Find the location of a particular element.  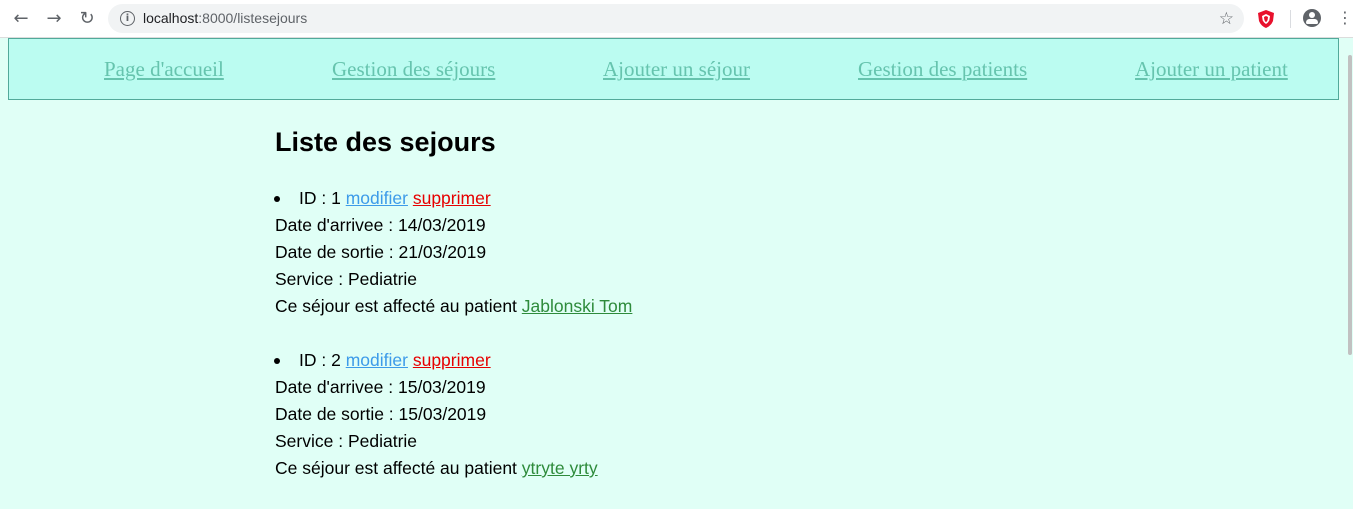

departure-line: Date de sortie : 15/03/2019 is located at coordinates (725, 414).